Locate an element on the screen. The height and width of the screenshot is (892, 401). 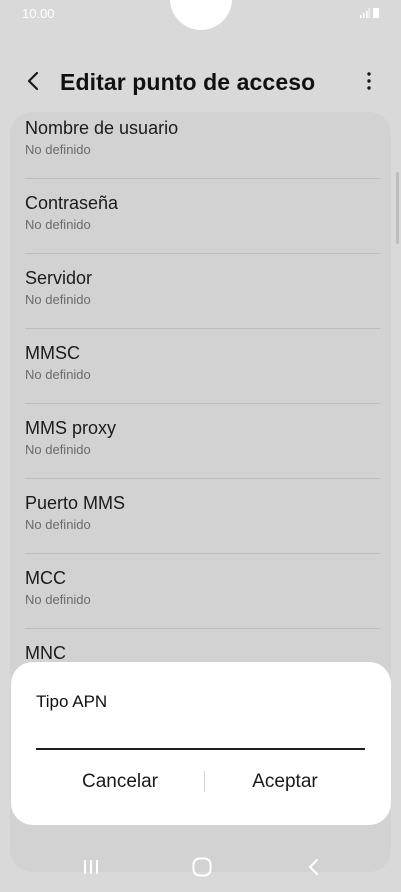
status-time: 10.00 is located at coordinates (38, 13).